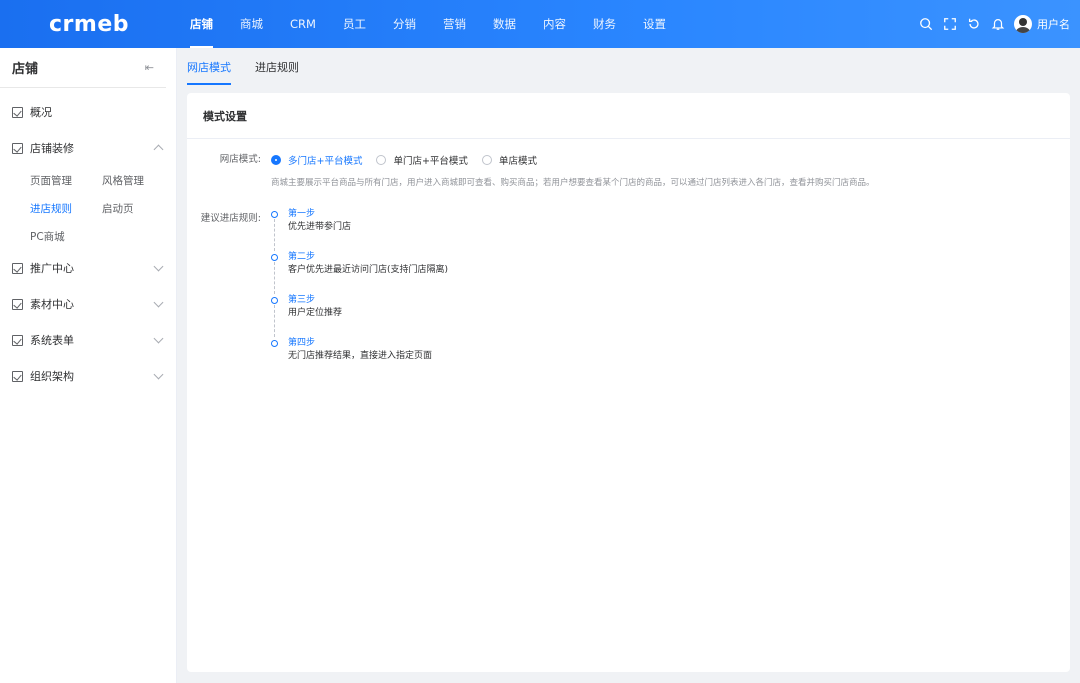 This screenshot has height=683, width=1080. What do you see at coordinates (88, 112) in the screenshot?
I see `sidebar-item-overview: 概况` at bounding box center [88, 112].